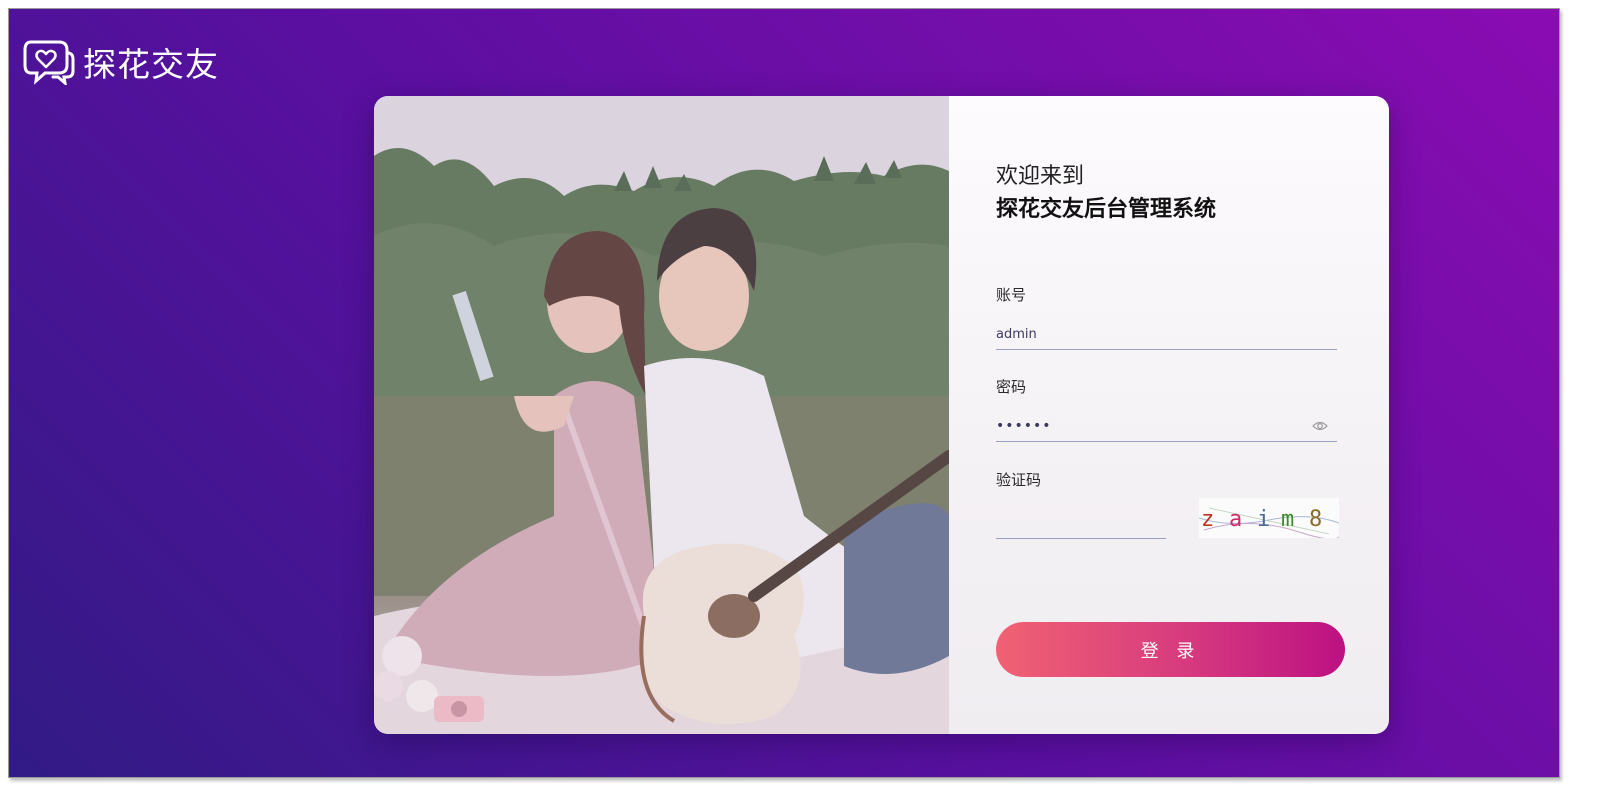 Image resolution: width=1605 pixels, height=807 pixels. What do you see at coordinates (1019, 480) in the screenshot?
I see `captcha-label: 验证码` at bounding box center [1019, 480].